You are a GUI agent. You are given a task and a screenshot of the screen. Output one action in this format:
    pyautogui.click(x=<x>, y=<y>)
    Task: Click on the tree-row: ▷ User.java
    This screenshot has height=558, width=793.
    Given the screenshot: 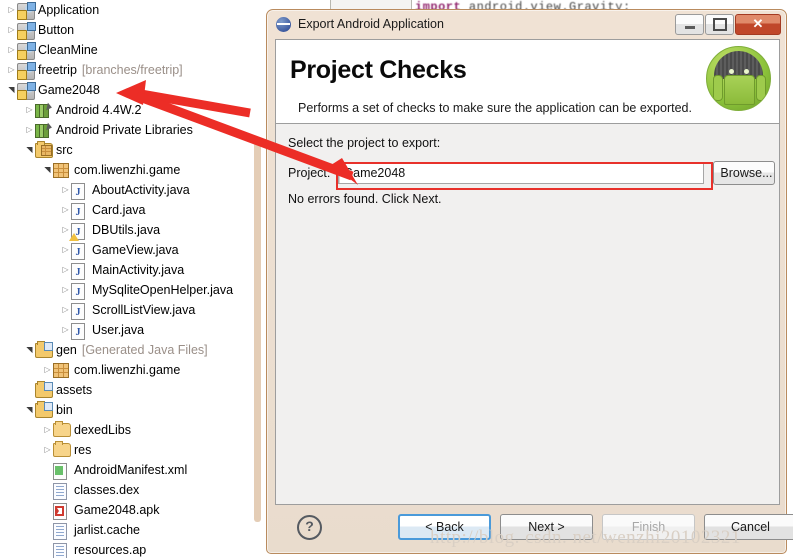 What is the action you would take?
    pyautogui.click(x=131, y=331)
    